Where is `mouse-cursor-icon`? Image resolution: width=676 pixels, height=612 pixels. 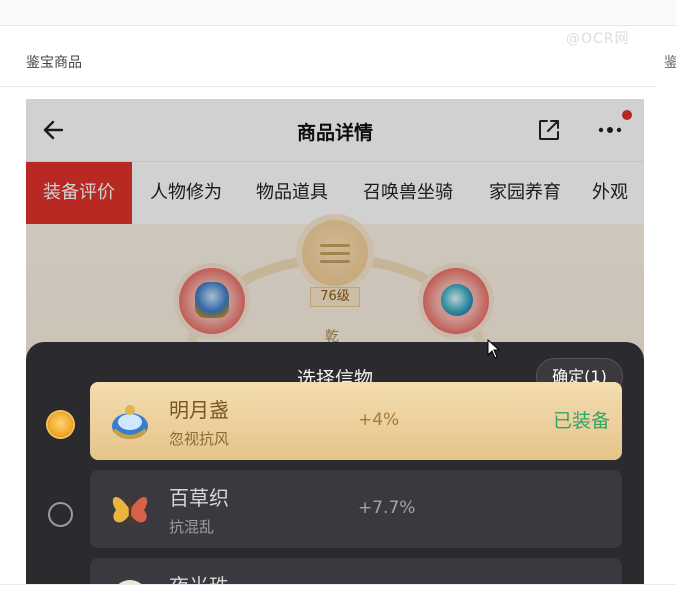 mouse-cursor-icon is located at coordinates (494, 349).